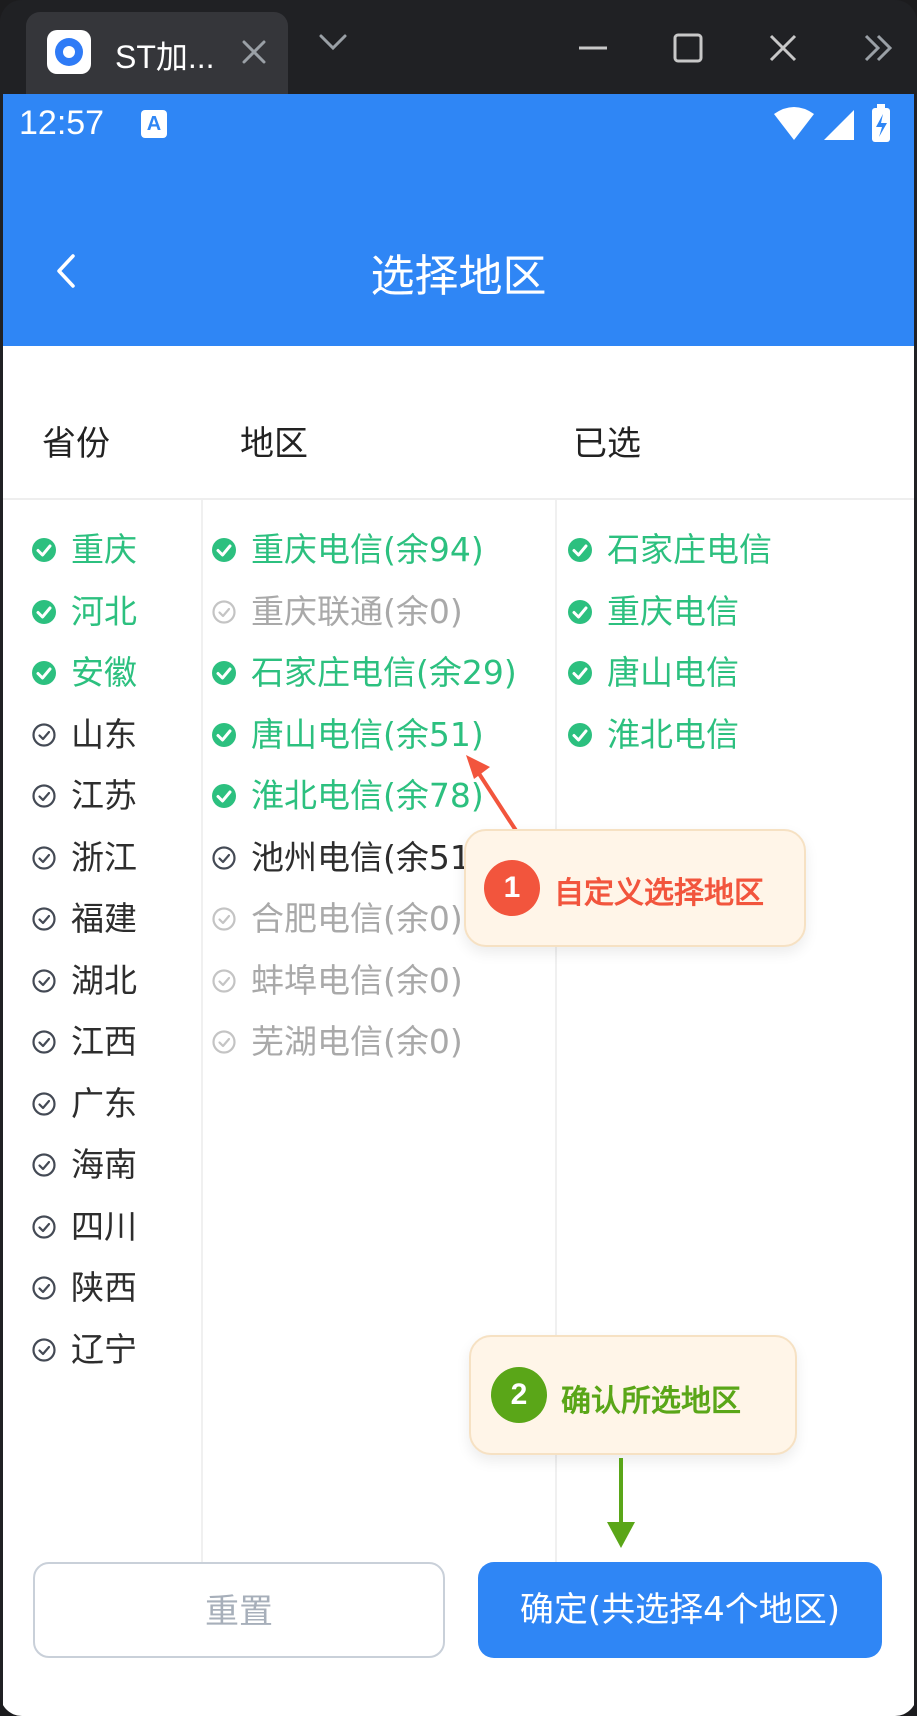 The width and height of the screenshot is (917, 1716). What do you see at coordinates (104, 795) in the screenshot?
I see `province-item-label: 江苏` at bounding box center [104, 795].